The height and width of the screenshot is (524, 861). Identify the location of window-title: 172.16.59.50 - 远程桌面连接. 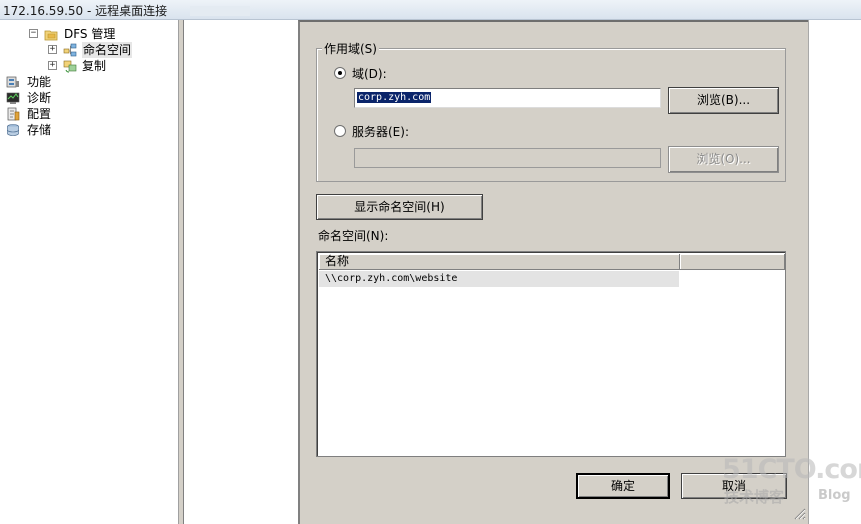
(85, 11).